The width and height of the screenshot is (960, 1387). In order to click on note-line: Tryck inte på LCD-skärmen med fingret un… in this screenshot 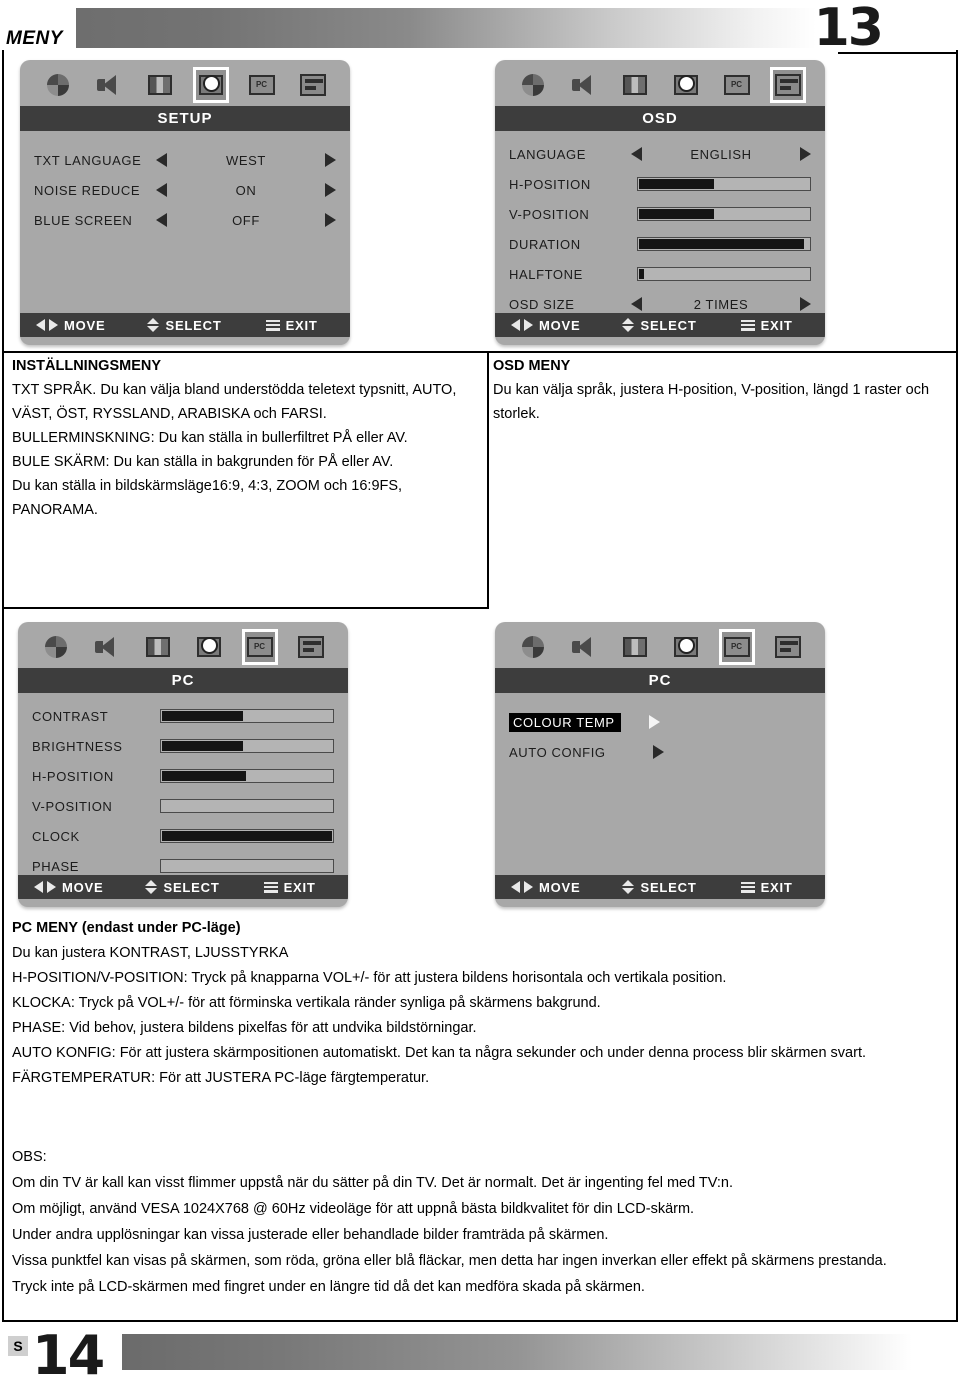, I will do `click(328, 1287)`.